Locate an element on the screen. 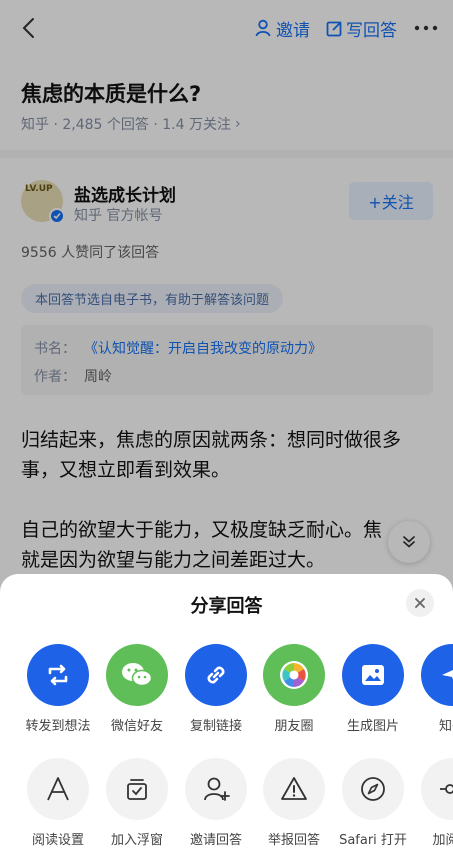  share-repost-button: 转发到想法 is located at coordinates (58, 689).